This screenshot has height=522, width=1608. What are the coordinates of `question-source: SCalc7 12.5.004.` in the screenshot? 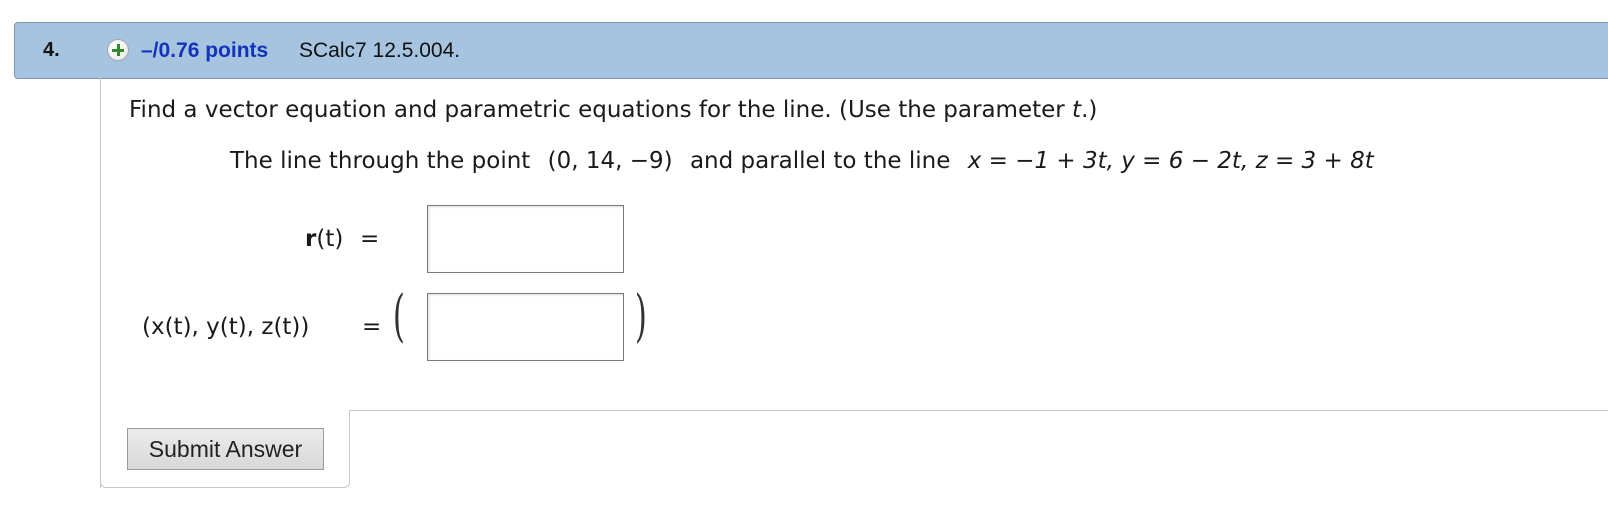 It's located at (380, 50).